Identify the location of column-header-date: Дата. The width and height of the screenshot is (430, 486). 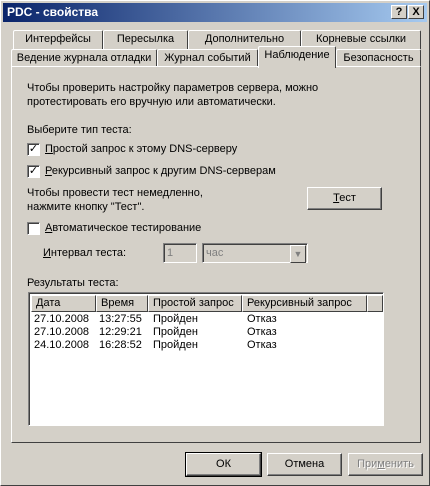
(63, 303).